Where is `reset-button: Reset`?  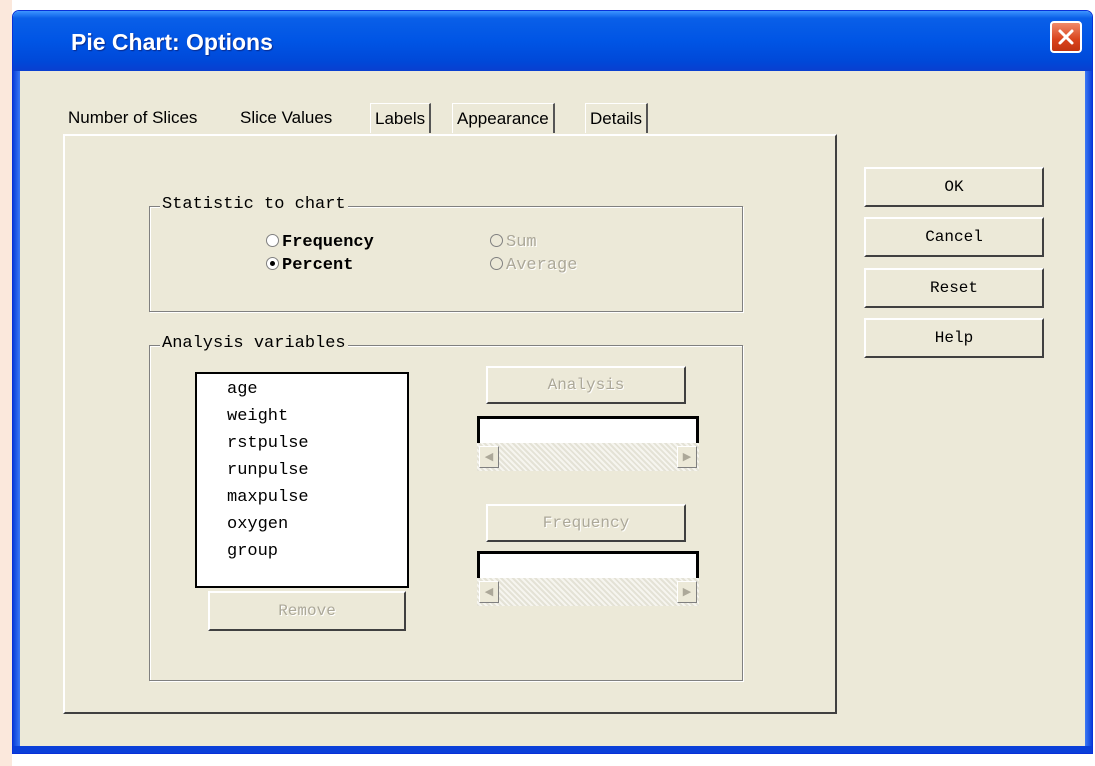 reset-button: Reset is located at coordinates (954, 288).